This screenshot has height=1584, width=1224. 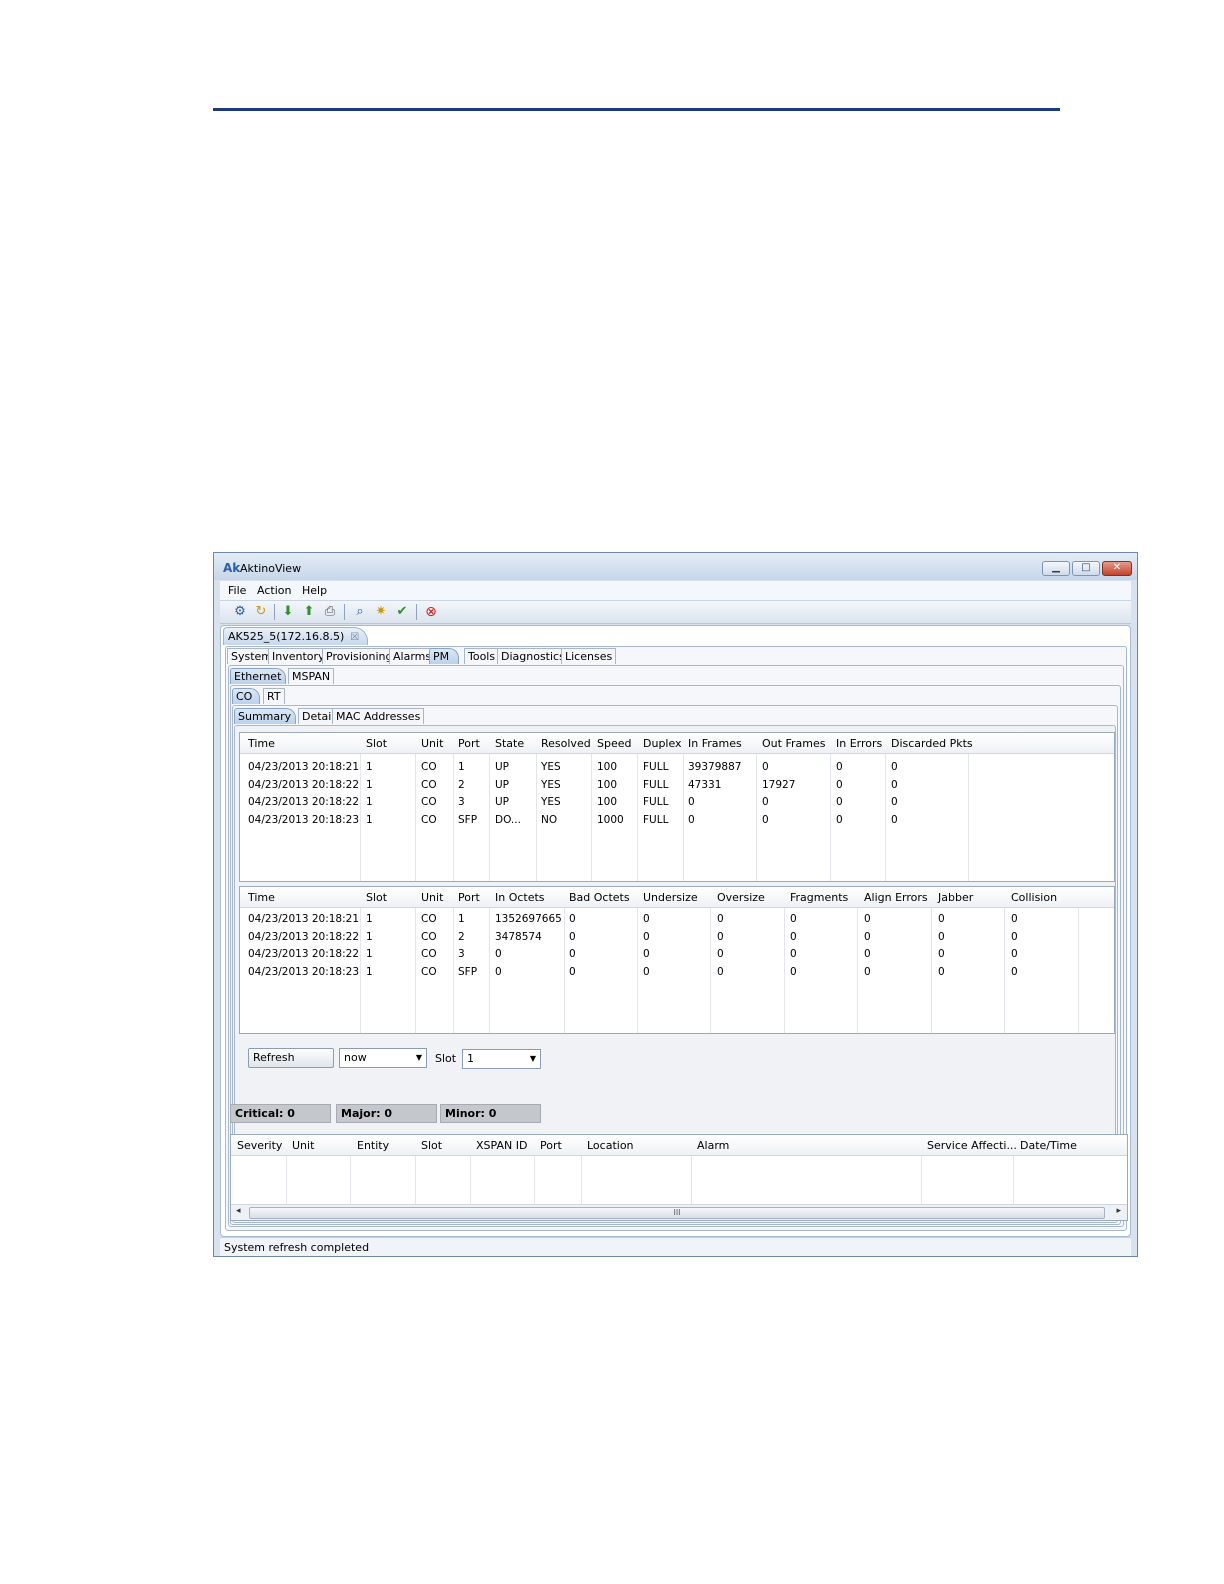 I want to click on column-header: Severity, so click(x=259, y=1145).